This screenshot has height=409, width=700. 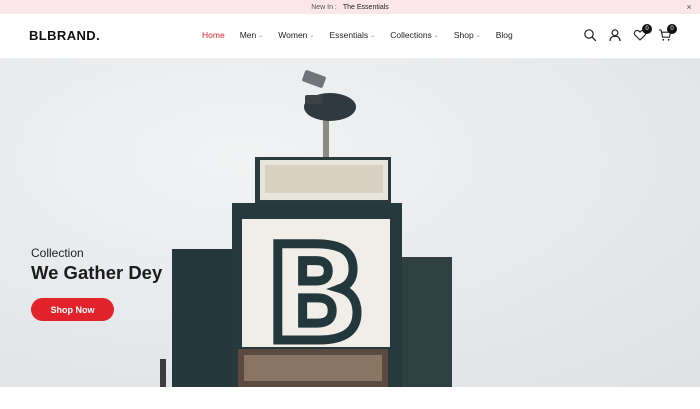 I want to click on nav-item-shop: Shop ⌄, so click(x=467, y=35).